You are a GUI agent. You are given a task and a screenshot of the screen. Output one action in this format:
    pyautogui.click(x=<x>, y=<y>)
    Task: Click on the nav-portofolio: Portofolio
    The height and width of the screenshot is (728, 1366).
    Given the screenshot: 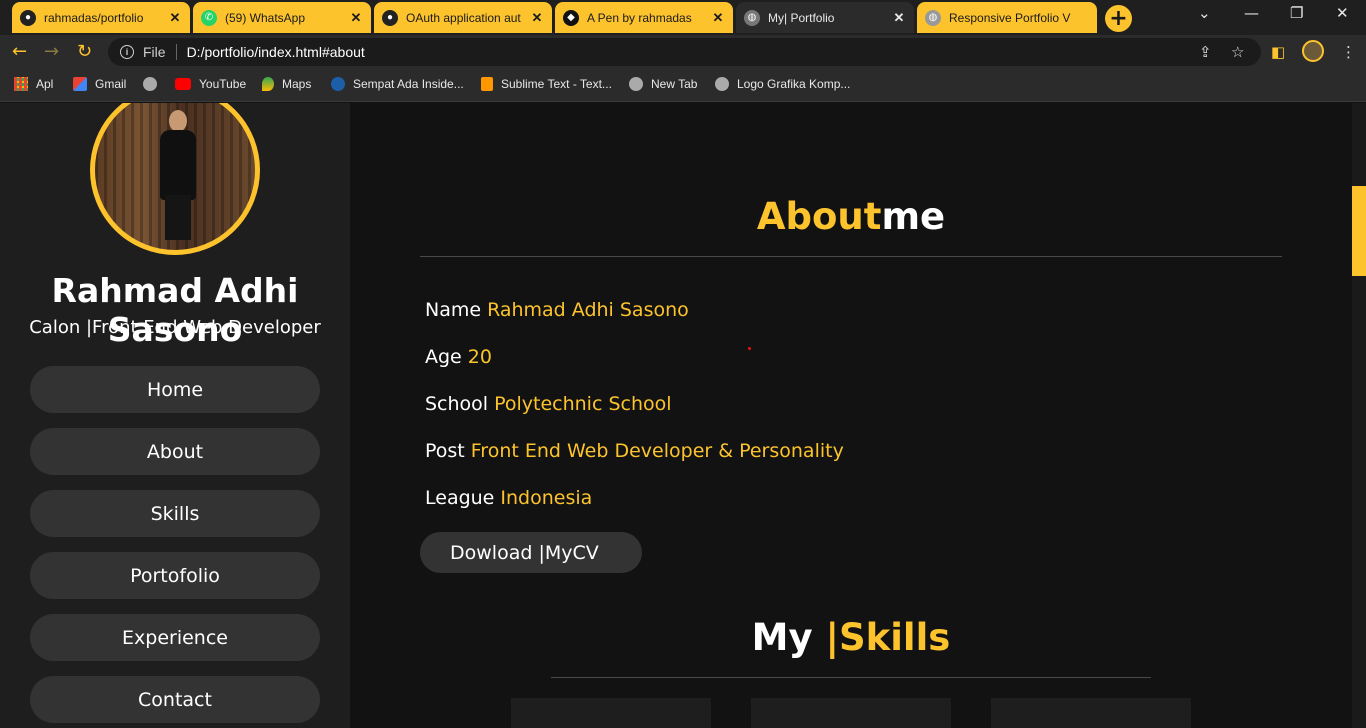 What is the action you would take?
    pyautogui.click(x=175, y=575)
    